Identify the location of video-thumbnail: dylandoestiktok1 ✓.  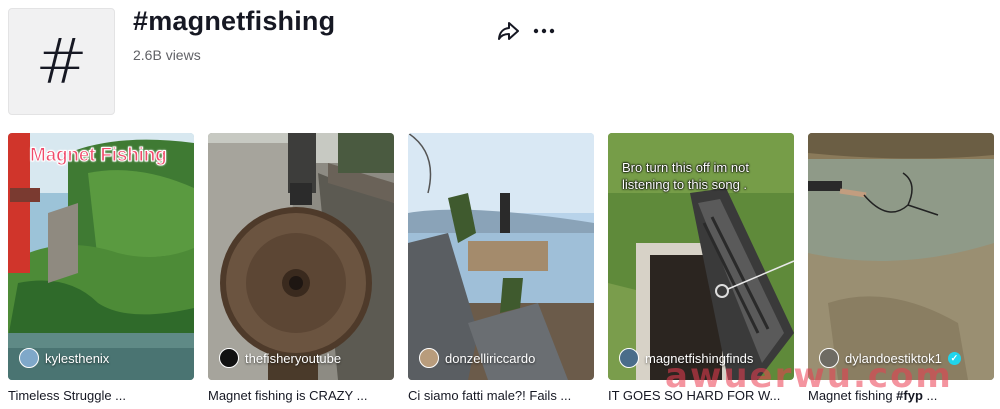
(901, 256).